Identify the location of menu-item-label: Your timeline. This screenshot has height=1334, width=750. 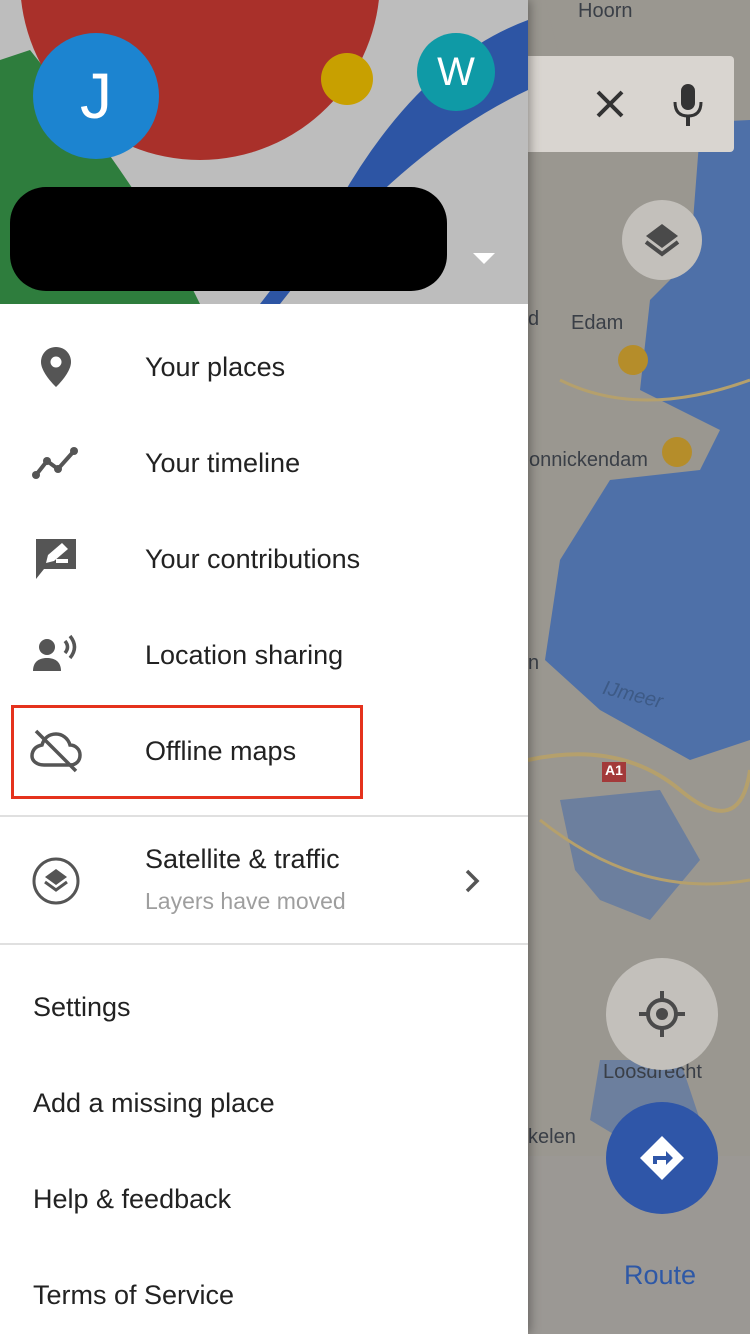
(223, 463).